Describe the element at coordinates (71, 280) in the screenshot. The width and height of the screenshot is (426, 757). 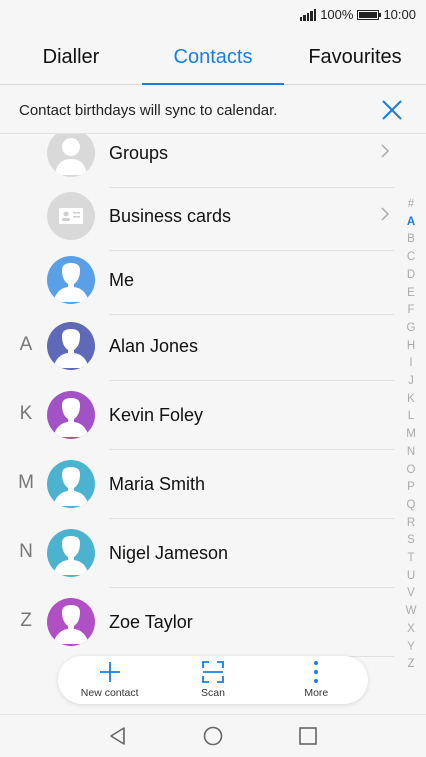
I see `me-avatar` at that location.